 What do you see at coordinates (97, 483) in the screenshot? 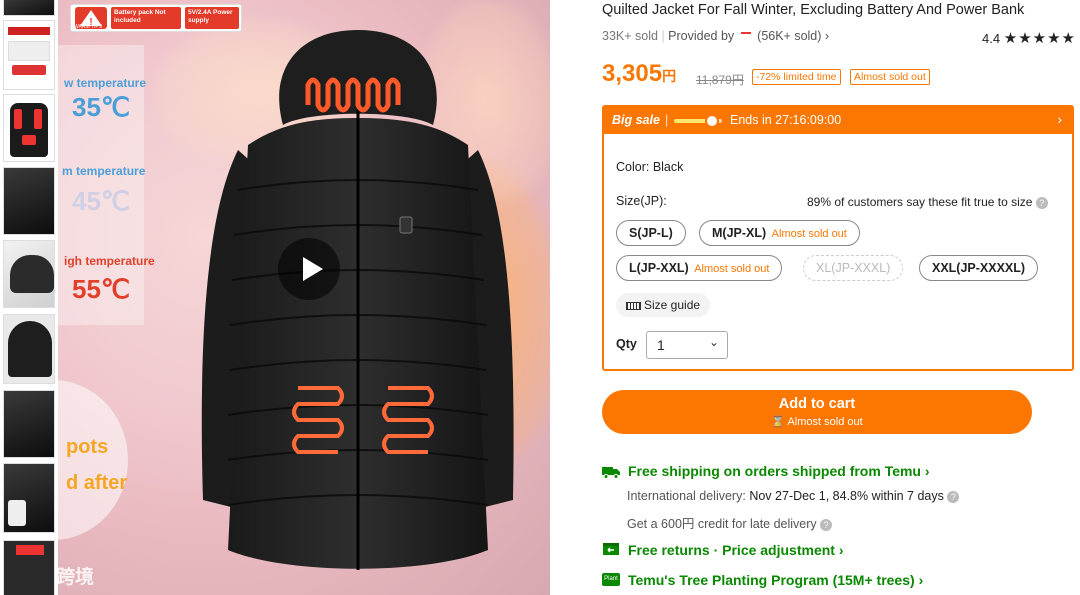
I see `overlay-text-2: d after` at bounding box center [97, 483].